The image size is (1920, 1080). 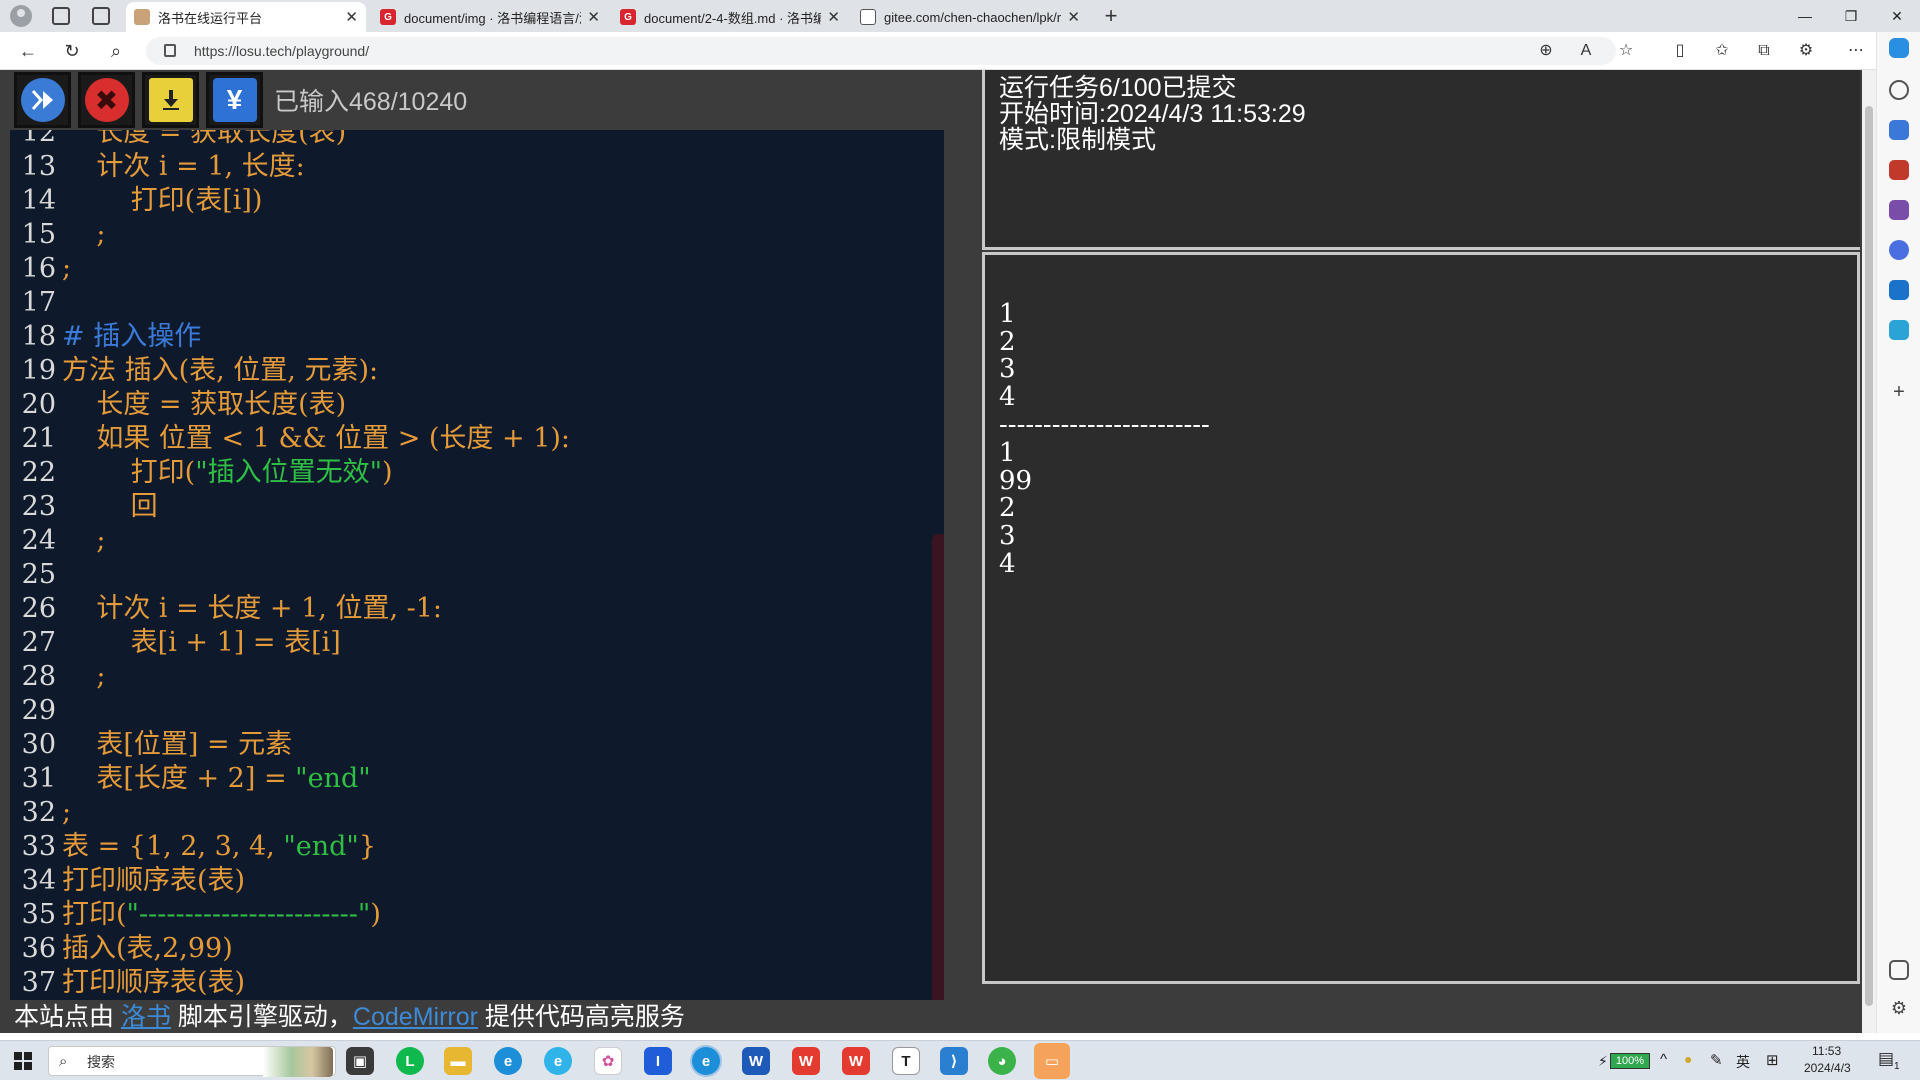 What do you see at coordinates (1899, 1008) in the screenshot?
I see `settings-gear-icon: ⚙` at bounding box center [1899, 1008].